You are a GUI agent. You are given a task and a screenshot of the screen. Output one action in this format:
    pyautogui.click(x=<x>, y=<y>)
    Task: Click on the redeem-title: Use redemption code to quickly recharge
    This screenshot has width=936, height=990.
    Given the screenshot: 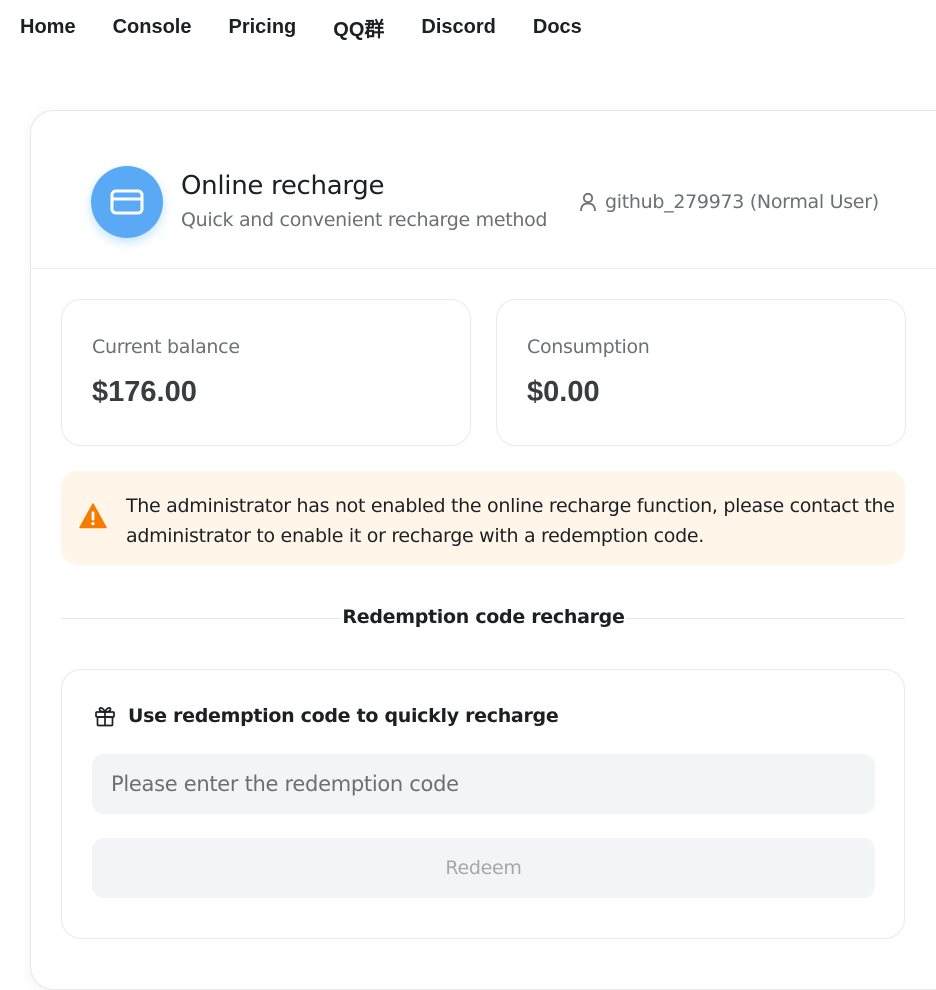 What is the action you would take?
    pyautogui.click(x=343, y=716)
    